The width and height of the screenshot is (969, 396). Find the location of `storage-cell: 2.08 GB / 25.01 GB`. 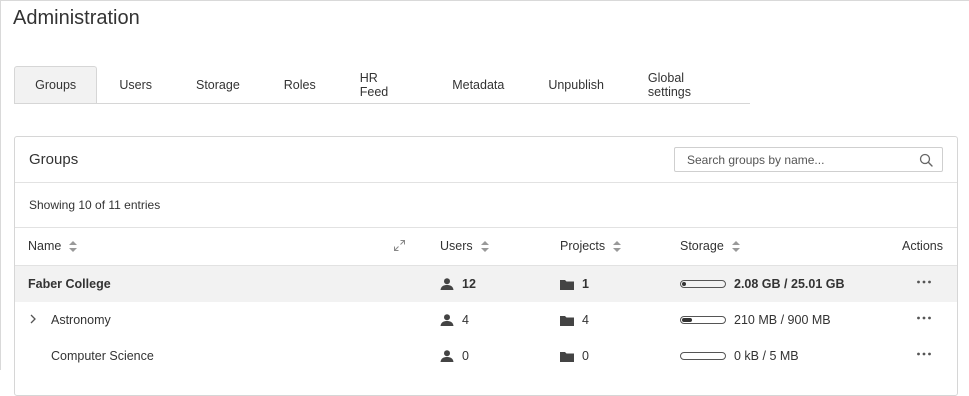

storage-cell: 2.08 GB / 25.01 GB is located at coordinates (762, 284).